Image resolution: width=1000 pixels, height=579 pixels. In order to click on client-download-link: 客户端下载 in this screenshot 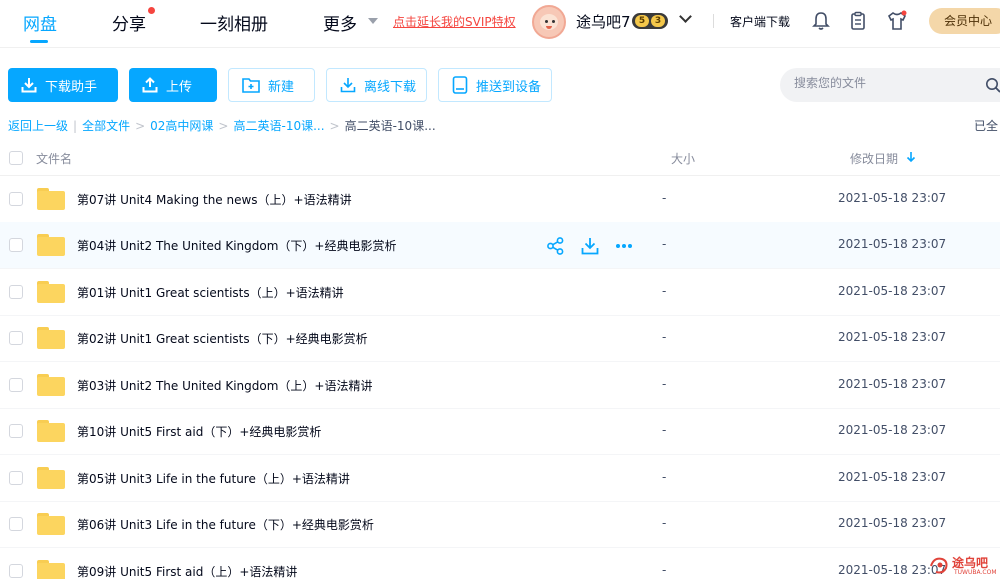, I will do `click(760, 21)`.